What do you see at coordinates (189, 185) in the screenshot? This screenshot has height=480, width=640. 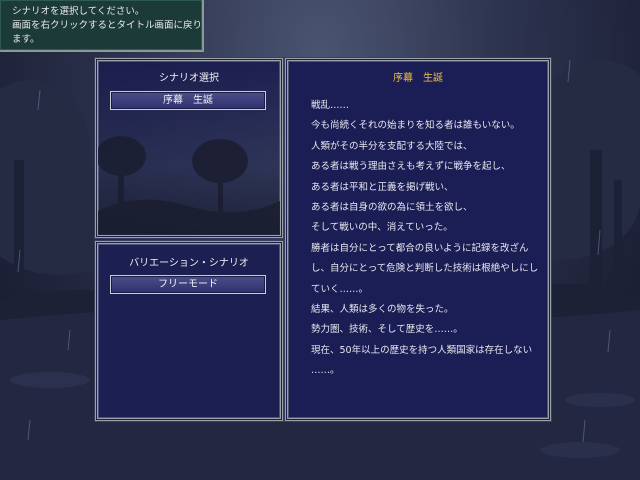 I see `panel-forest-art` at bounding box center [189, 185].